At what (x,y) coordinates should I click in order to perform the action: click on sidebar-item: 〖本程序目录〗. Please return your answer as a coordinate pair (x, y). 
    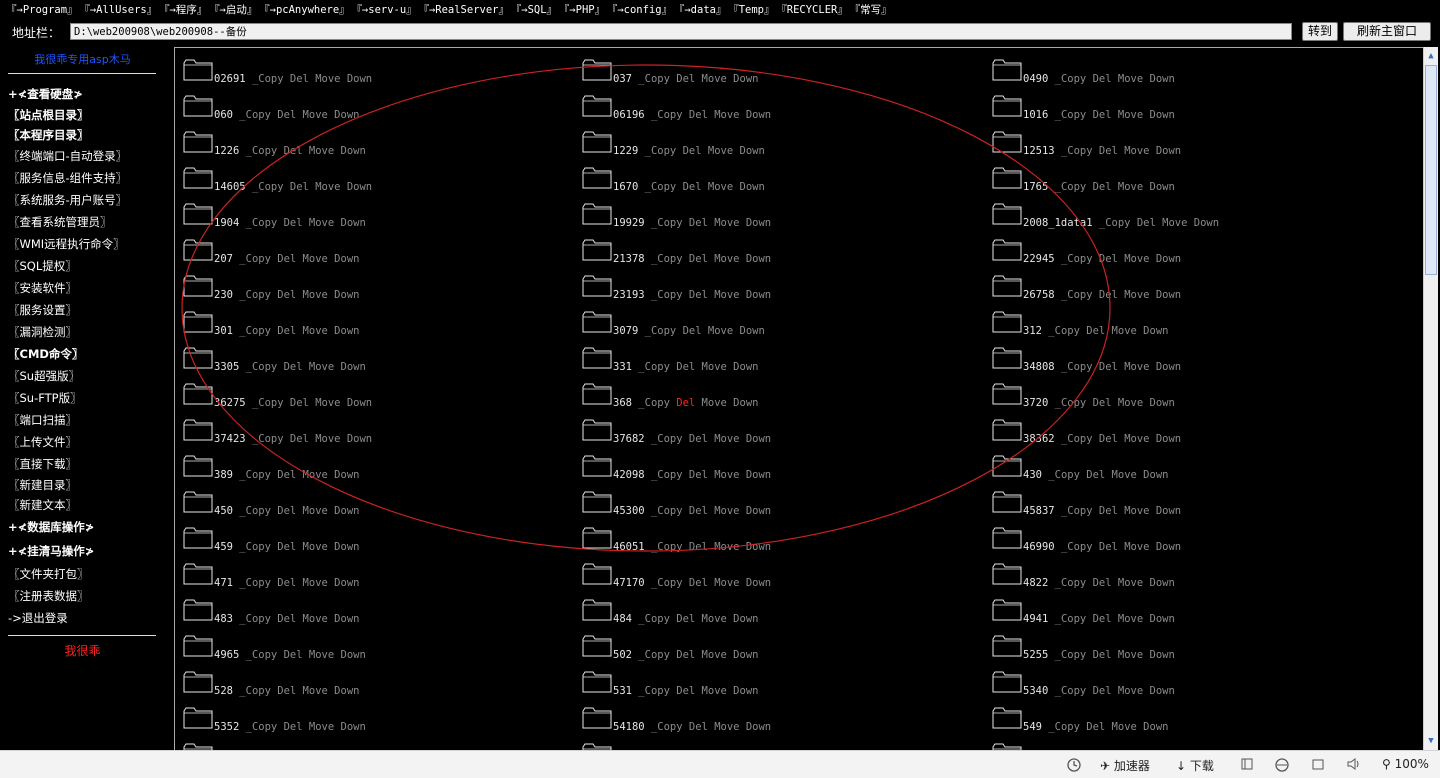
    Looking at the image, I should click on (48, 135).